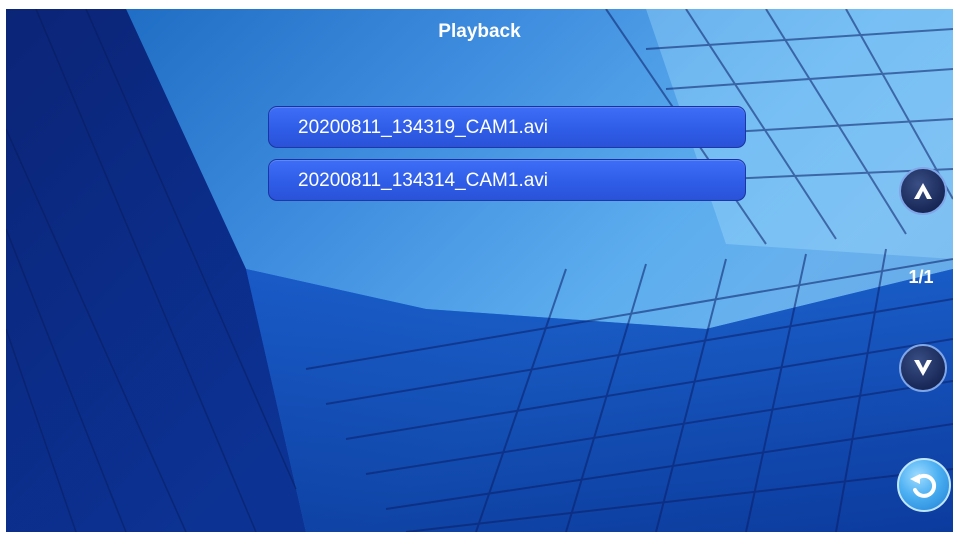  I want to click on back-button, so click(924, 485).